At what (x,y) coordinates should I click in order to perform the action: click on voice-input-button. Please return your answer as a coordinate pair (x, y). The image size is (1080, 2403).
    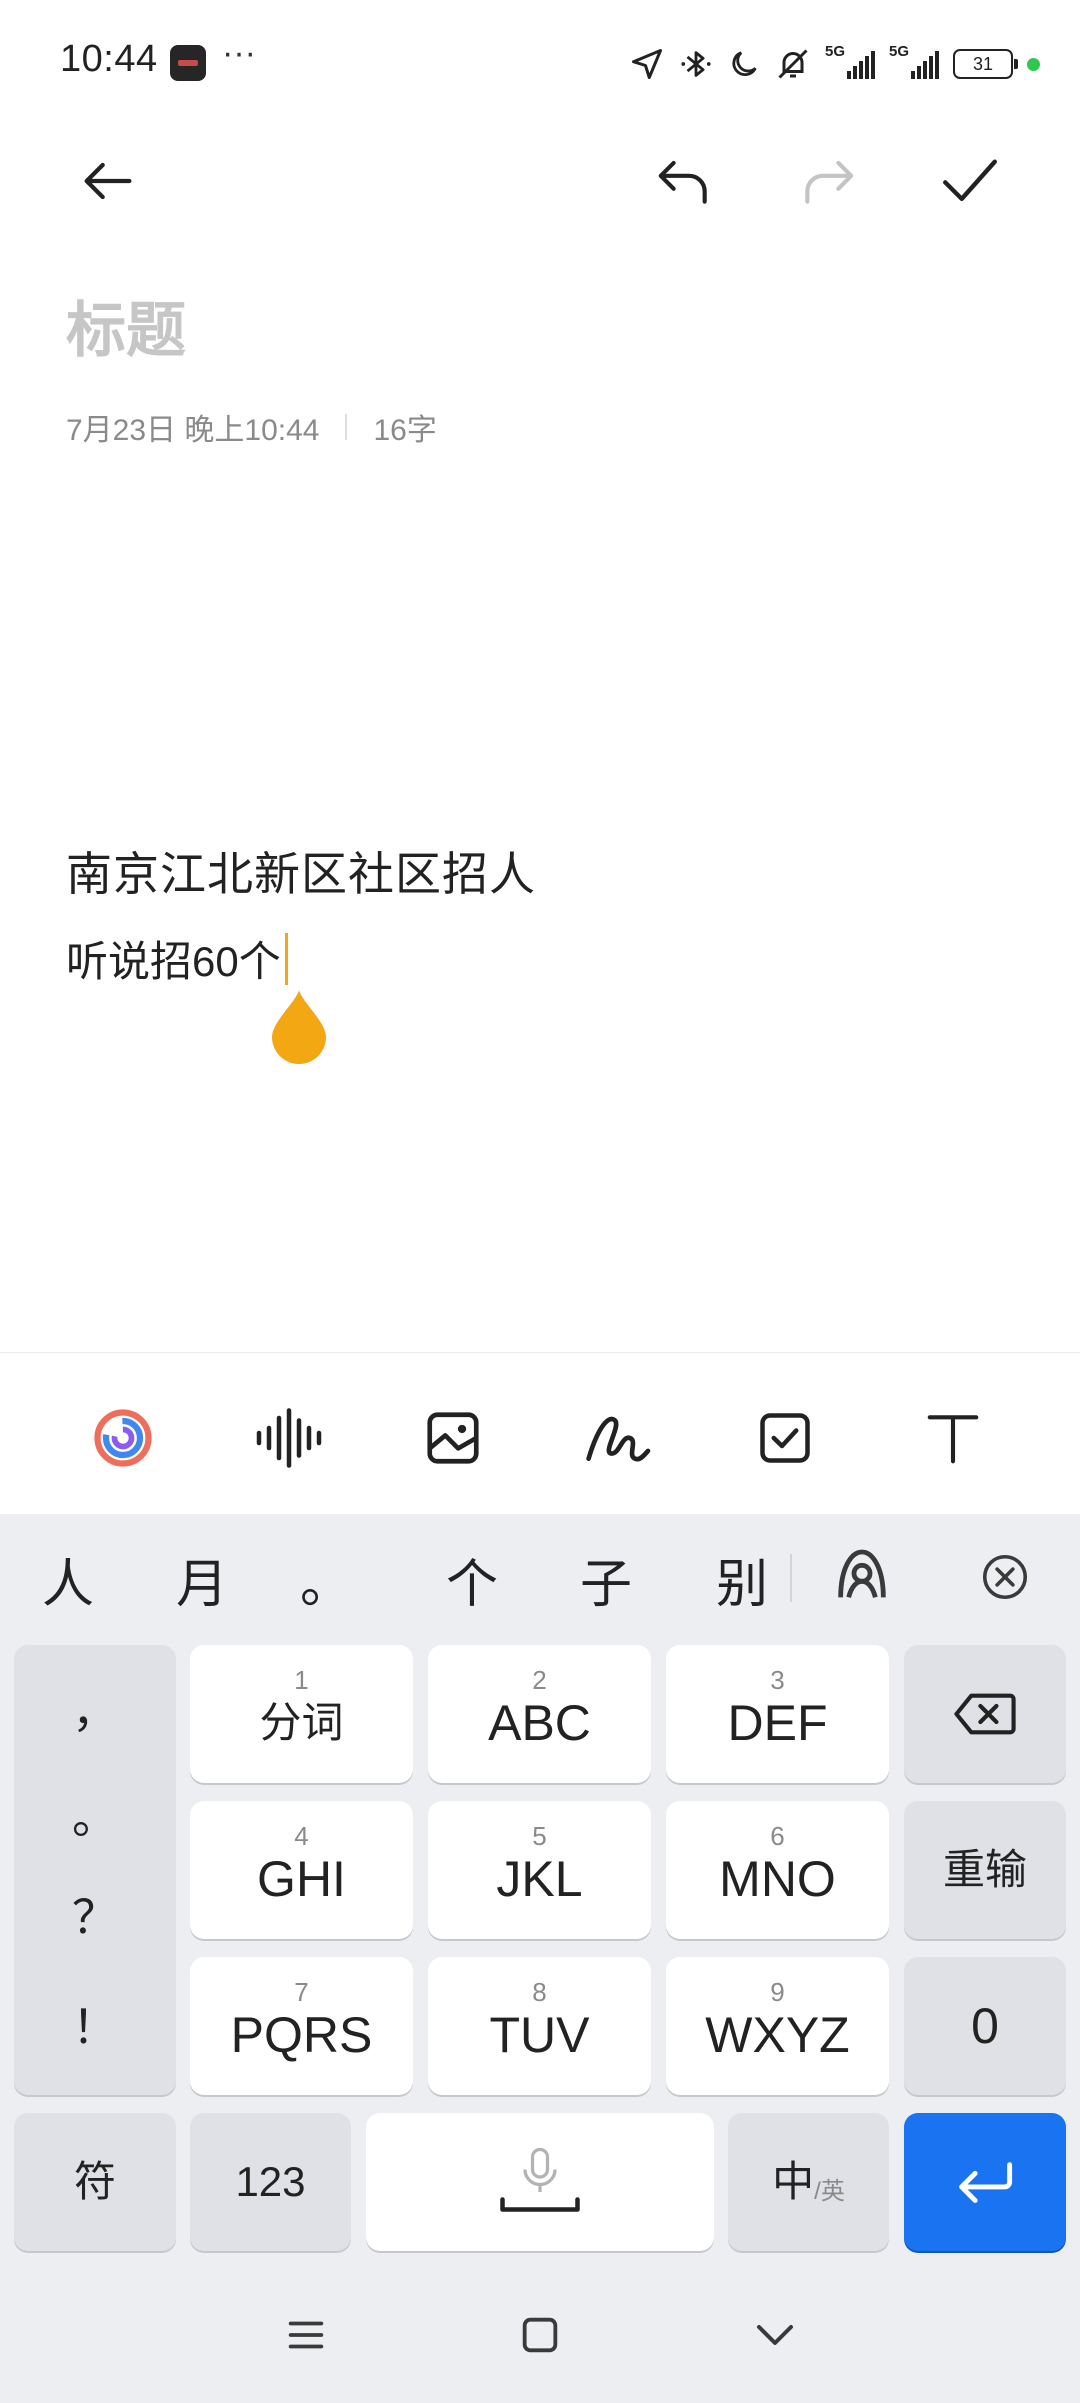
    Looking at the image, I should click on (289, 1438).